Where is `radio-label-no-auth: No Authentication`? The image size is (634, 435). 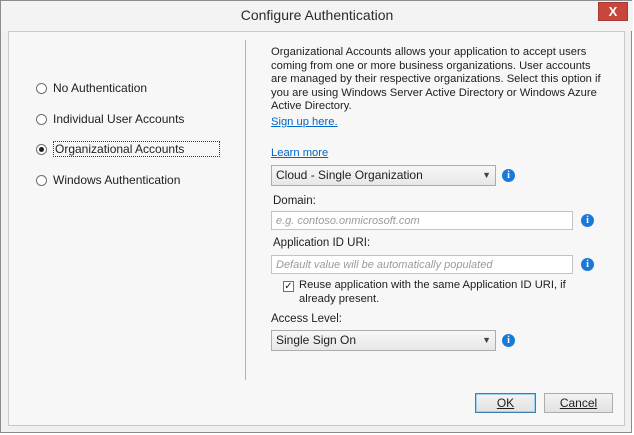
radio-label-no-auth: No Authentication is located at coordinates (100, 88).